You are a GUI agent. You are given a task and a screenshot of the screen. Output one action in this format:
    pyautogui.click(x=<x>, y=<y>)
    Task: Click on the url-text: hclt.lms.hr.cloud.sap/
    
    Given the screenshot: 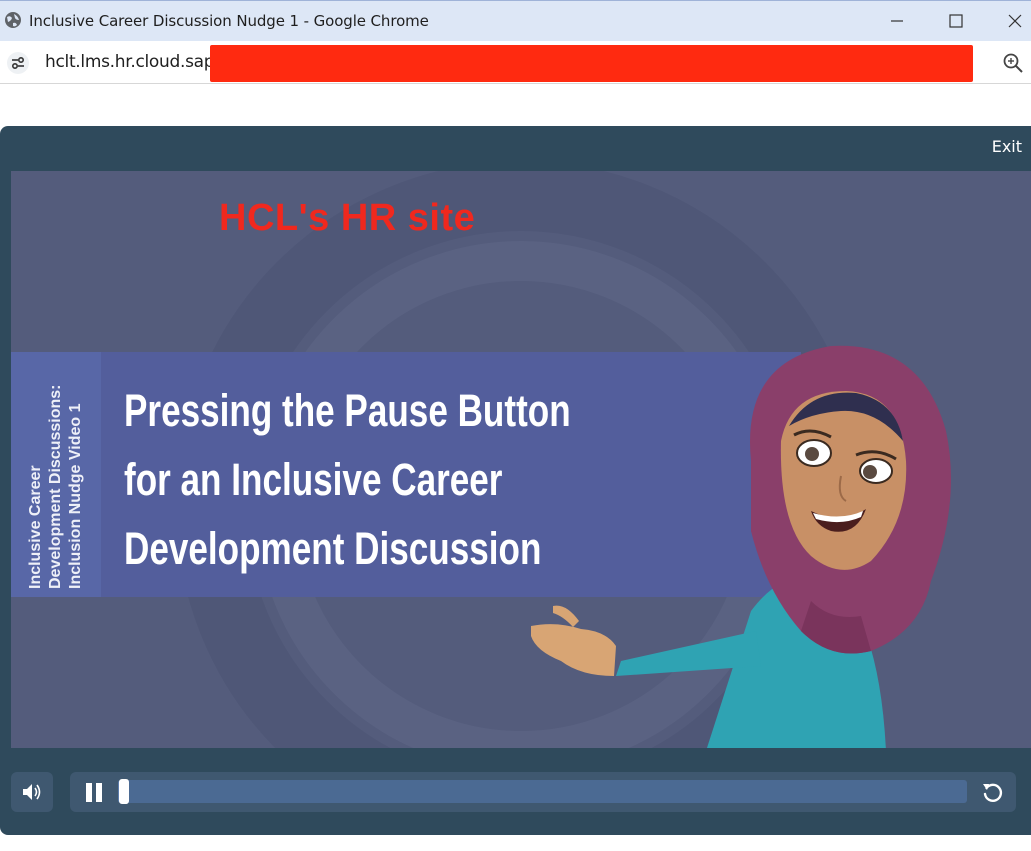 What is the action you would take?
    pyautogui.click(x=132, y=62)
    